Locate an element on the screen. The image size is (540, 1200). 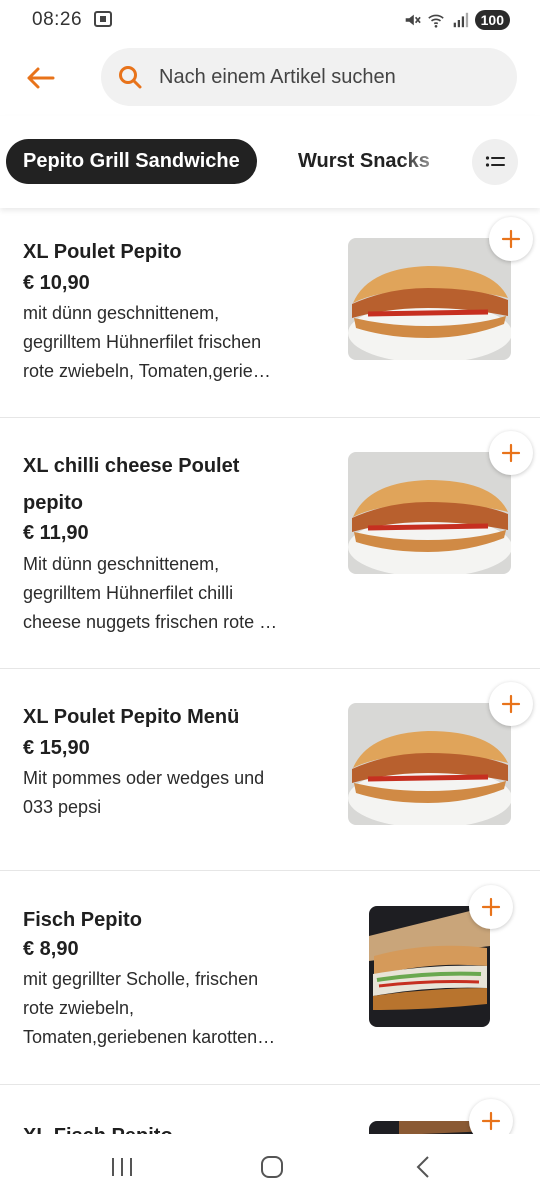
category-tabs: Pepito Grill Sandwiche Wurst Snacks is located at coordinates (270, 162).